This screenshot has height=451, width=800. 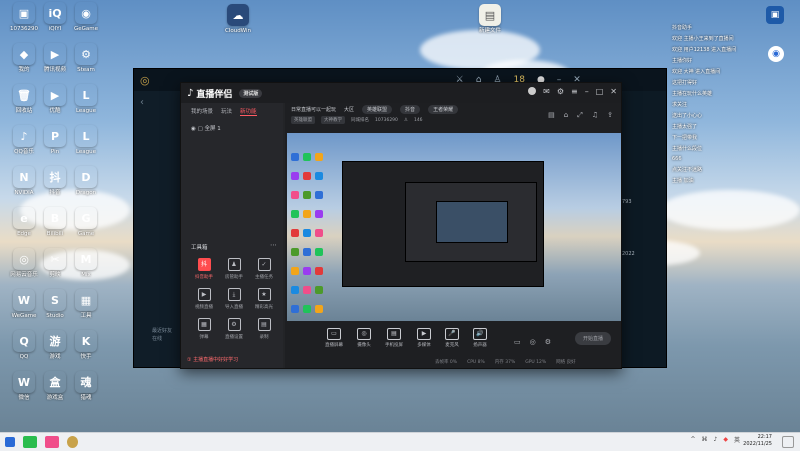 I want to click on desktop-icon: ◉ GeGame, so click(x=86, y=17).